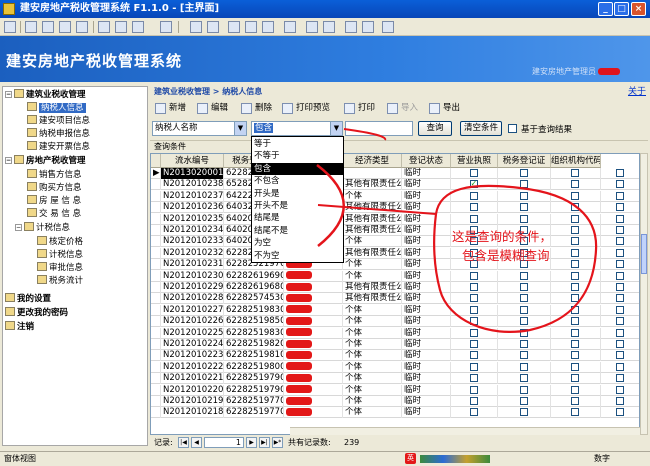 This screenshot has height=466, width=650. What do you see at coordinates (234, 27) in the screenshot?
I see `filter-icon` at bounding box center [234, 27].